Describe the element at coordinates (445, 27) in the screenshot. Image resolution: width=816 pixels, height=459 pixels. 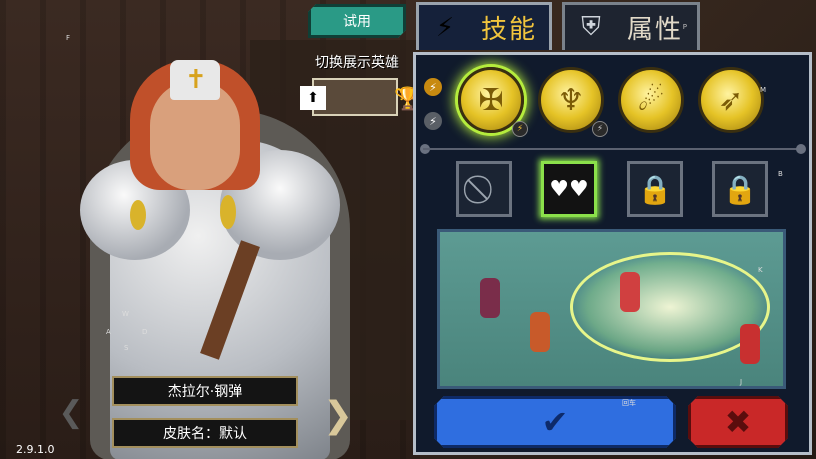
I see `lightning-sword-icon: ⚡` at that location.